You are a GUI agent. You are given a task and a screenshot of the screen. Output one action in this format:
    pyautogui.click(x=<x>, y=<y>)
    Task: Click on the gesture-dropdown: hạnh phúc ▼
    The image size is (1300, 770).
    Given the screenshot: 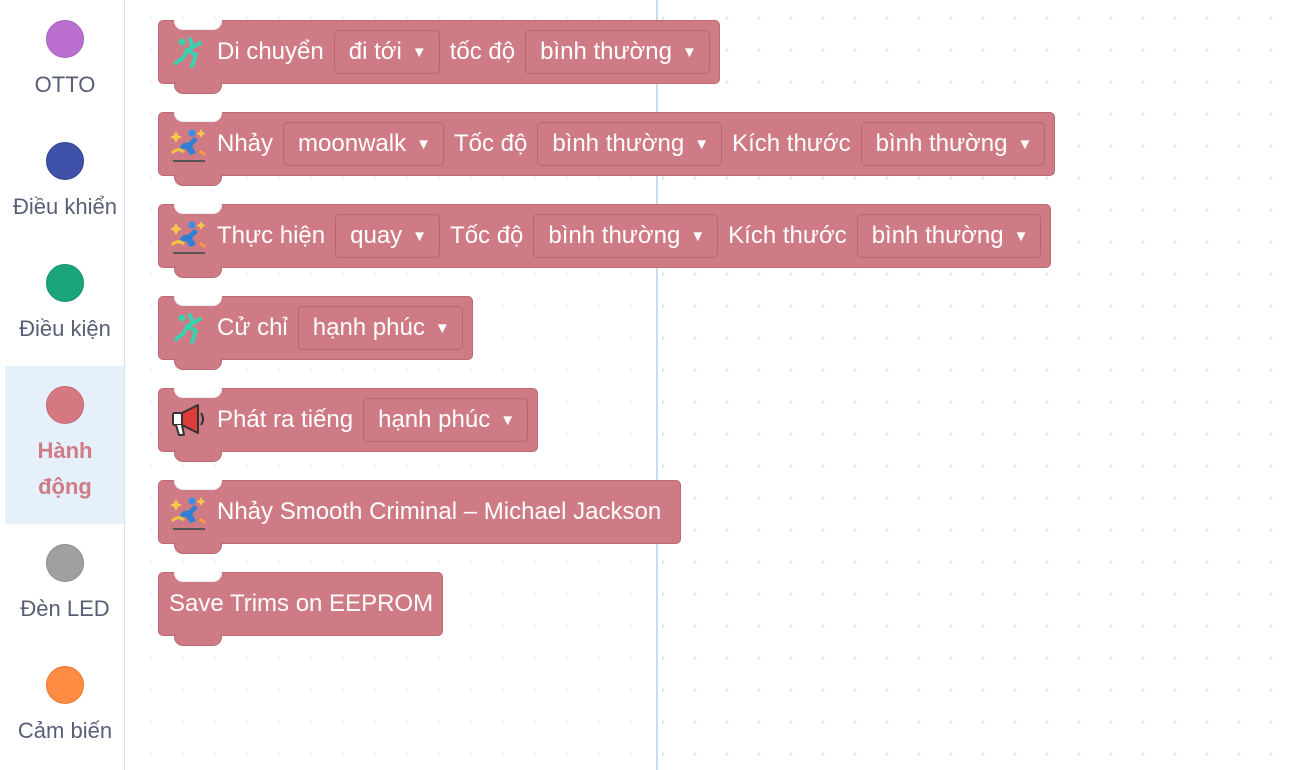 What is the action you would take?
    pyautogui.click(x=380, y=328)
    